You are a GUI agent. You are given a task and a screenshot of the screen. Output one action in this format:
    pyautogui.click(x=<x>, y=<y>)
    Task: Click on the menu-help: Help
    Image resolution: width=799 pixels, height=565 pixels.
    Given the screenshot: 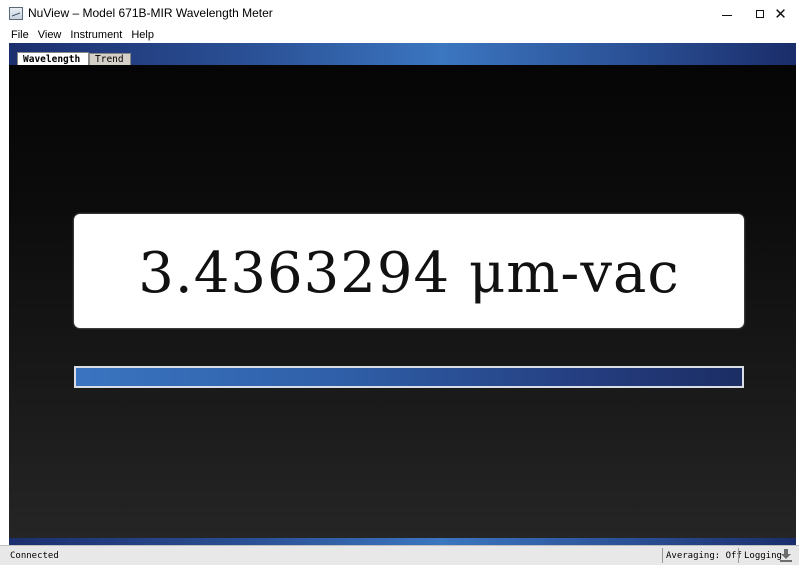 What is the action you would take?
    pyautogui.click(x=142, y=35)
    